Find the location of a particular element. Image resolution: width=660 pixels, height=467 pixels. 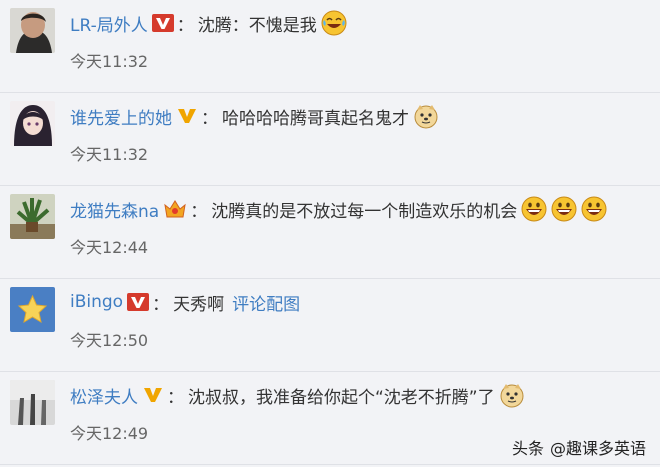

comment-time: 今天12:44 is located at coordinates (109, 247).